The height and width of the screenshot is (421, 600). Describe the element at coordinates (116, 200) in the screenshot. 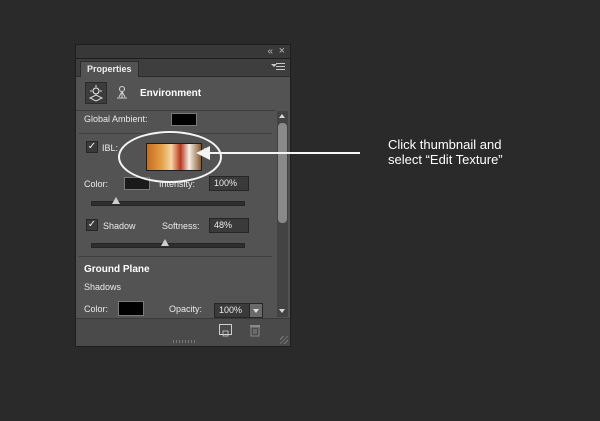

I see `intensity-slider-thumb` at that location.